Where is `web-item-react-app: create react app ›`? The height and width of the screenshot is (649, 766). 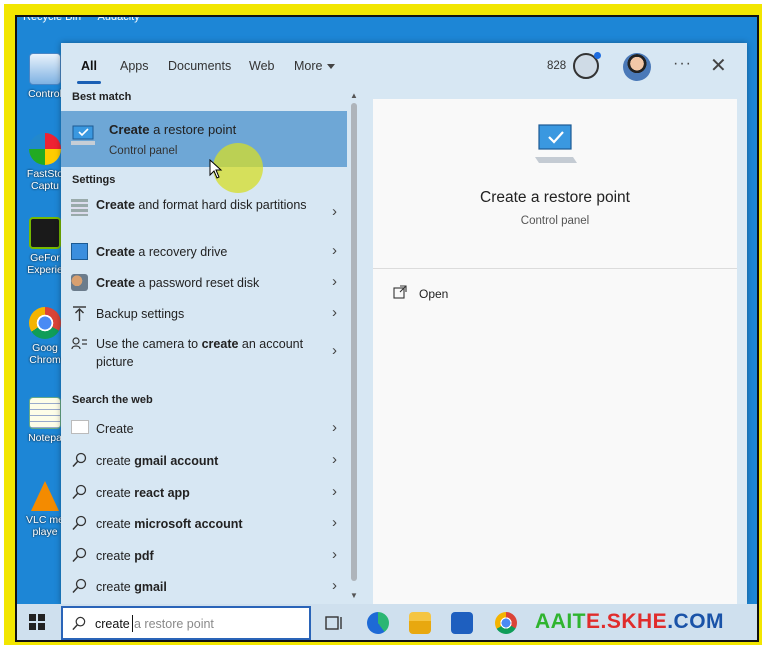
web-item-react-app: create react app › is located at coordinates (204, 493).